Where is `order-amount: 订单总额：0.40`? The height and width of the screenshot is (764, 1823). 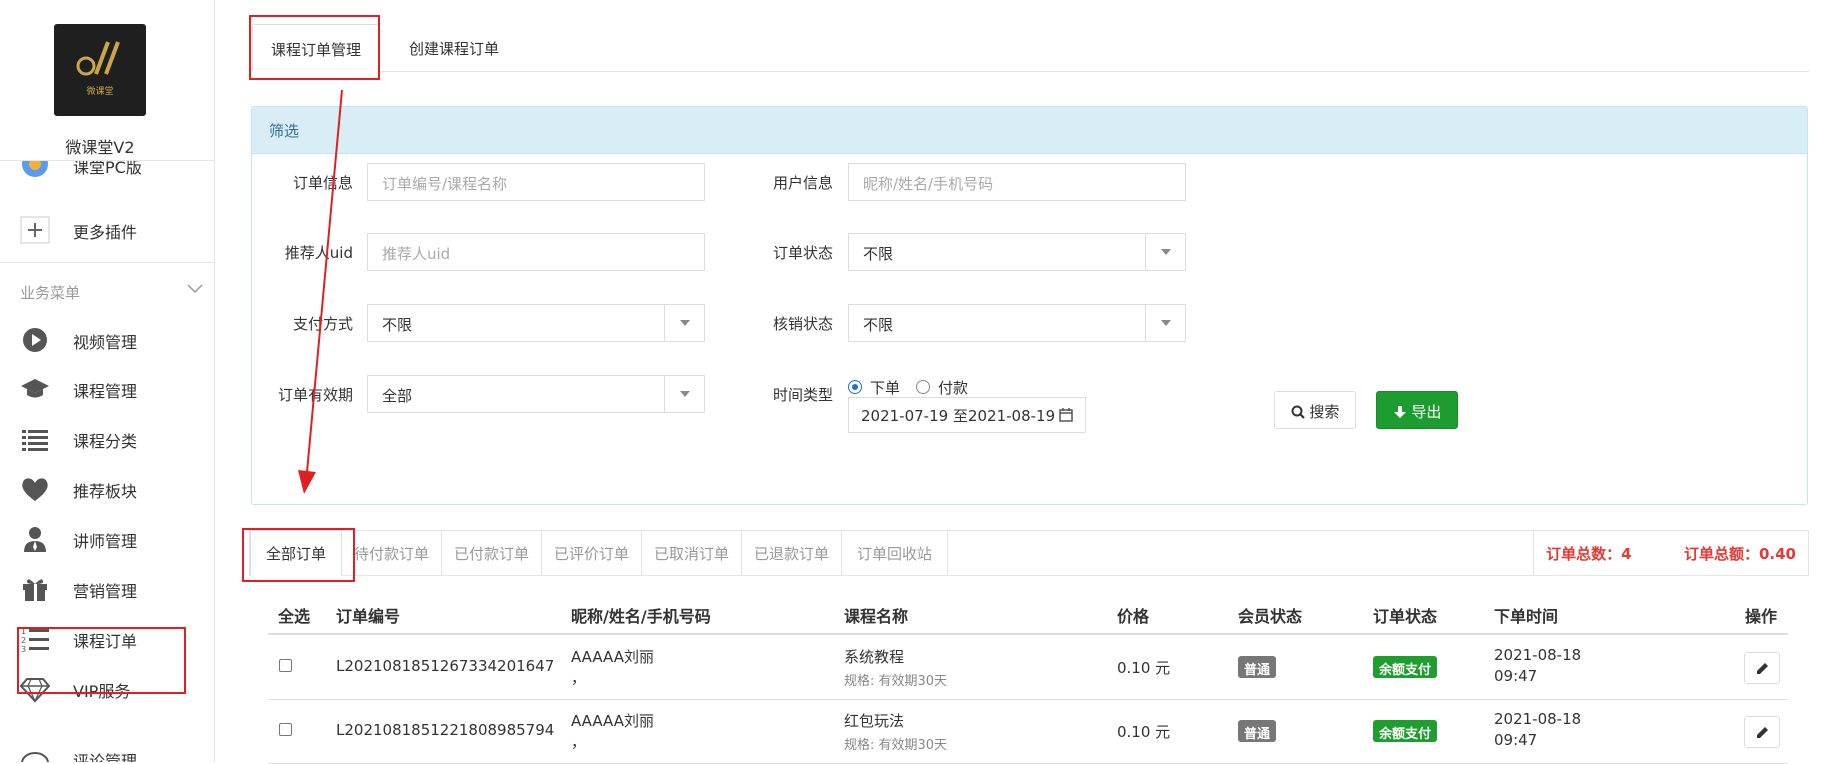
order-amount: 订单总额：0.40 is located at coordinates (1739, 554).